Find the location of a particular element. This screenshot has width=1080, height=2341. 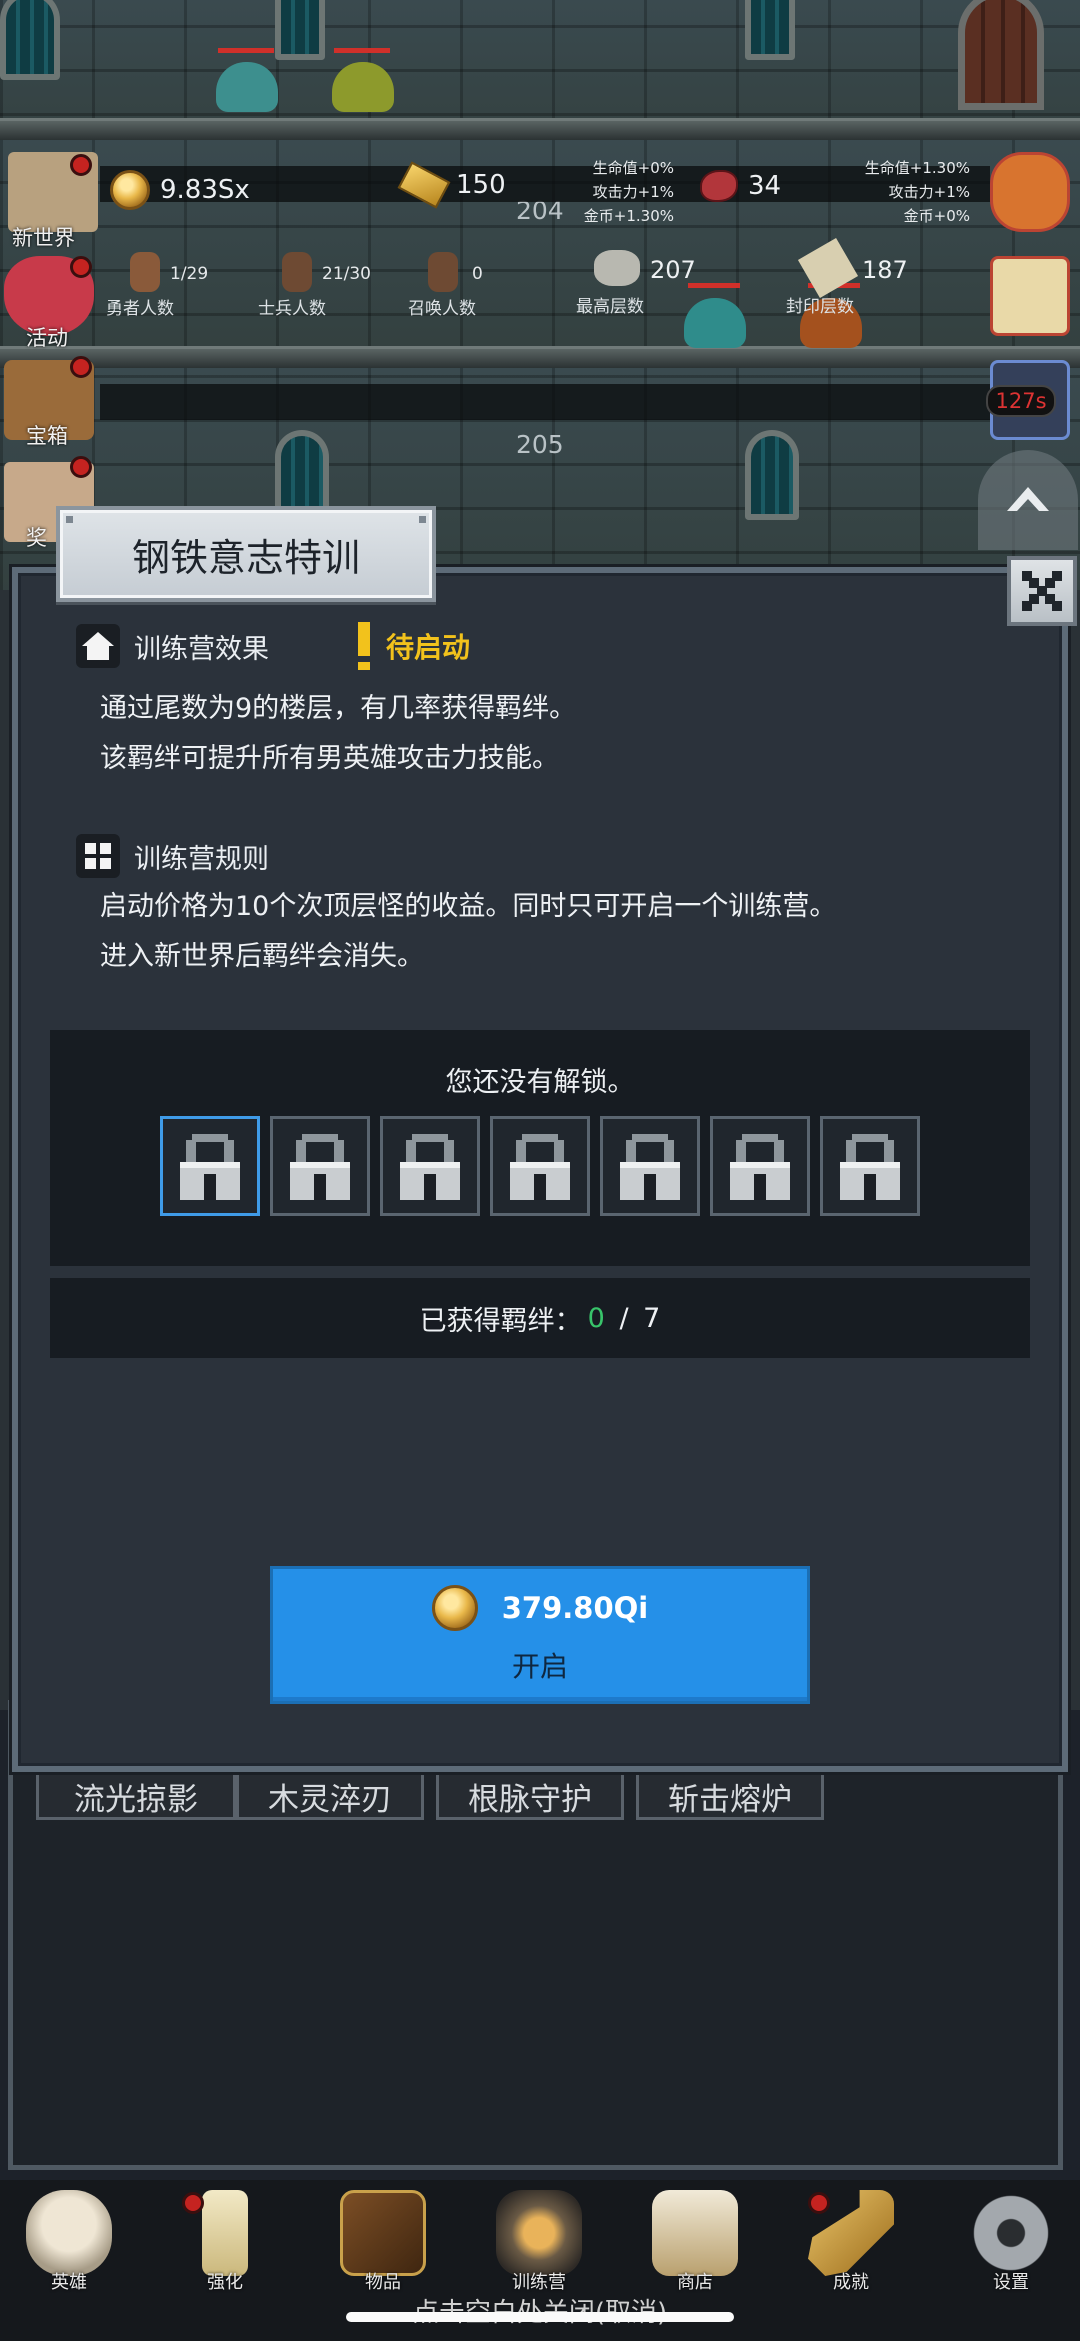

open-price: 379.80Qi is located at coordinates (540, 1608).